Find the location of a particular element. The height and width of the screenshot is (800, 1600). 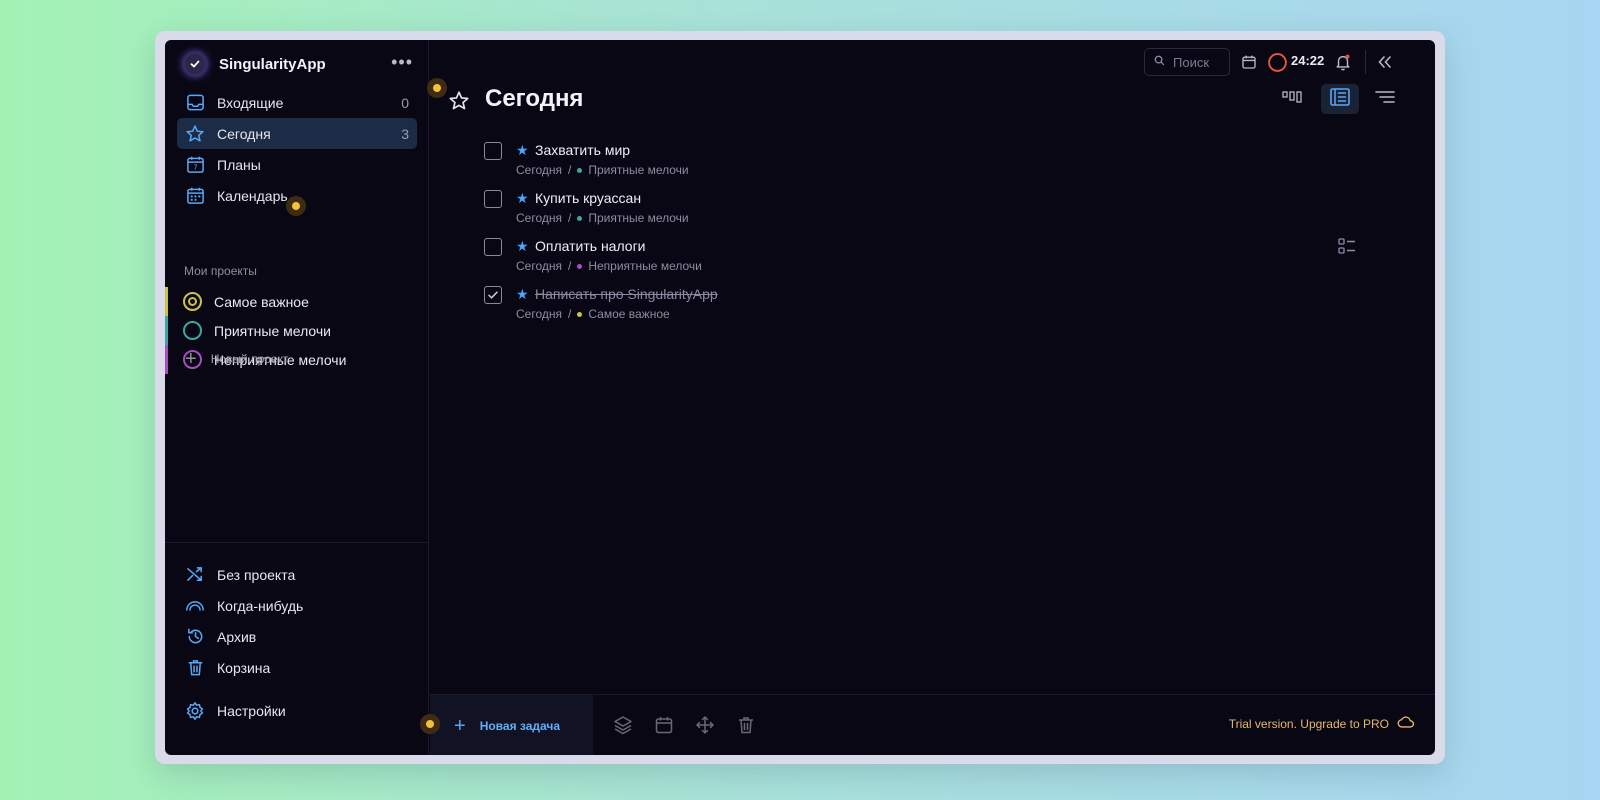

sidebar: SingularityApp ••• Входящие 0 Сегодня 3 is located at coordinates (297, 397).